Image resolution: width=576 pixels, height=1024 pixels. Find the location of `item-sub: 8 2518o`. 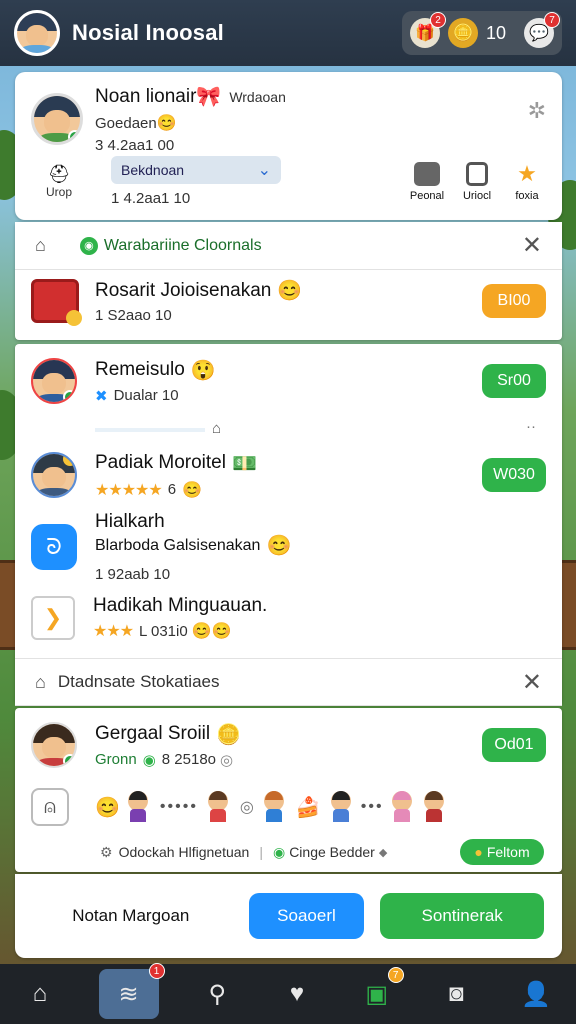

item-sub: 8 2518o is located at coordinates (189, 759).